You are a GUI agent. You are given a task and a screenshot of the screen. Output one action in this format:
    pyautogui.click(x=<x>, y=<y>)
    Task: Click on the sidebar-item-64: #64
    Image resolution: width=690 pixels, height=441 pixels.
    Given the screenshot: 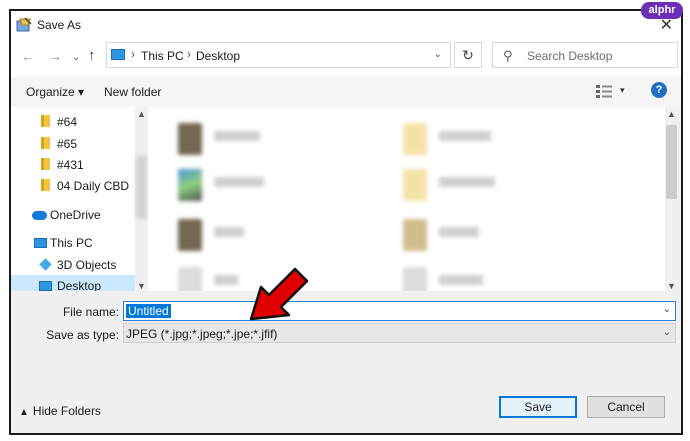 What is the action you would take?
    pyautogui.click(x=73, y=121)
    